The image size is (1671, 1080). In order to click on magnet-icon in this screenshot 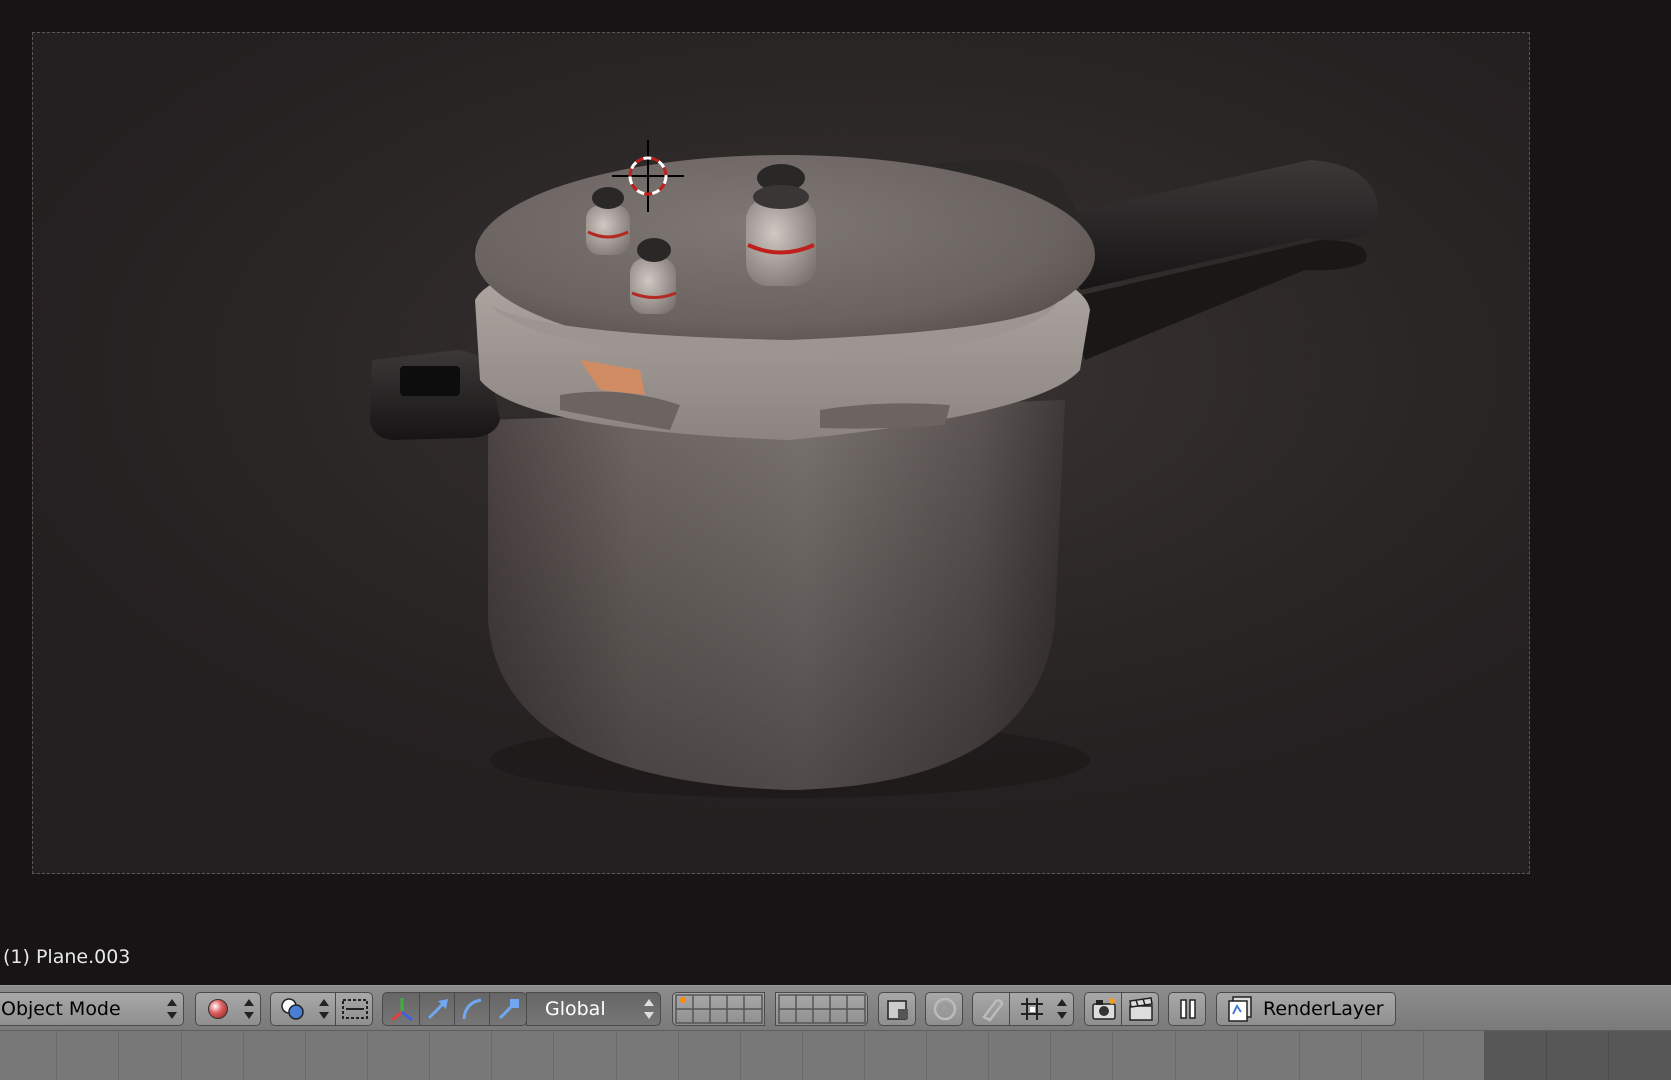, I will do `click(993, 1010)`.